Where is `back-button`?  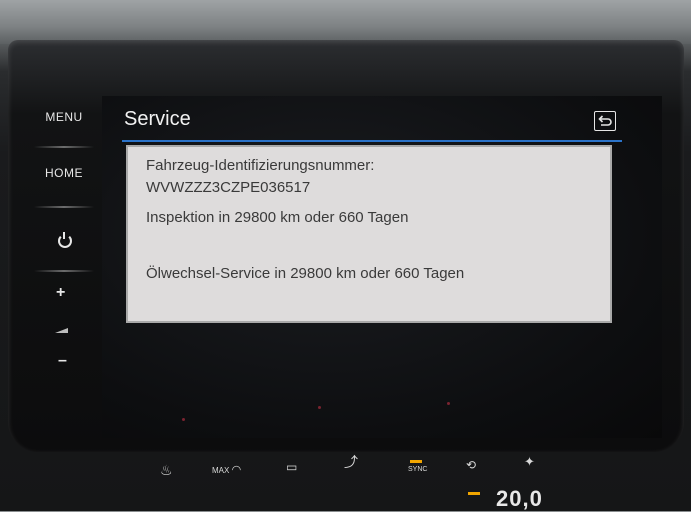
back-button is located at coordinates (605, 121).